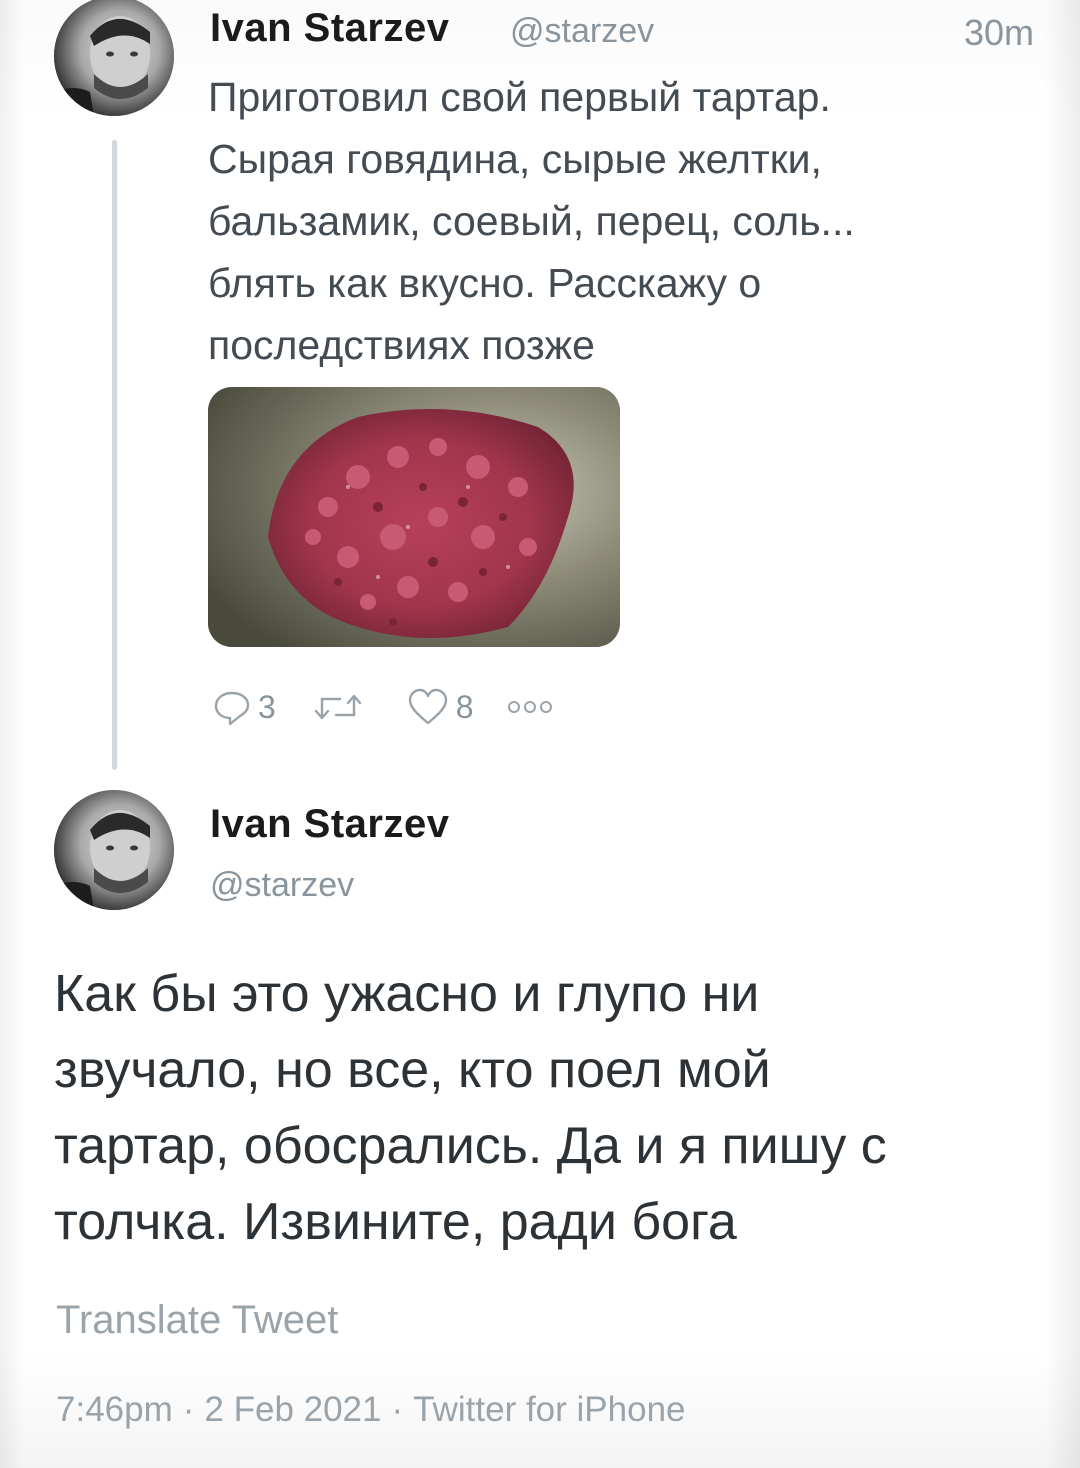 This screenshot has width=1080, height=1468. What do you see at coordinates (549, 1409) in the screenshot?
I see `tweet-source: Twitter for iPhone` at bounding box center [549, 1409].